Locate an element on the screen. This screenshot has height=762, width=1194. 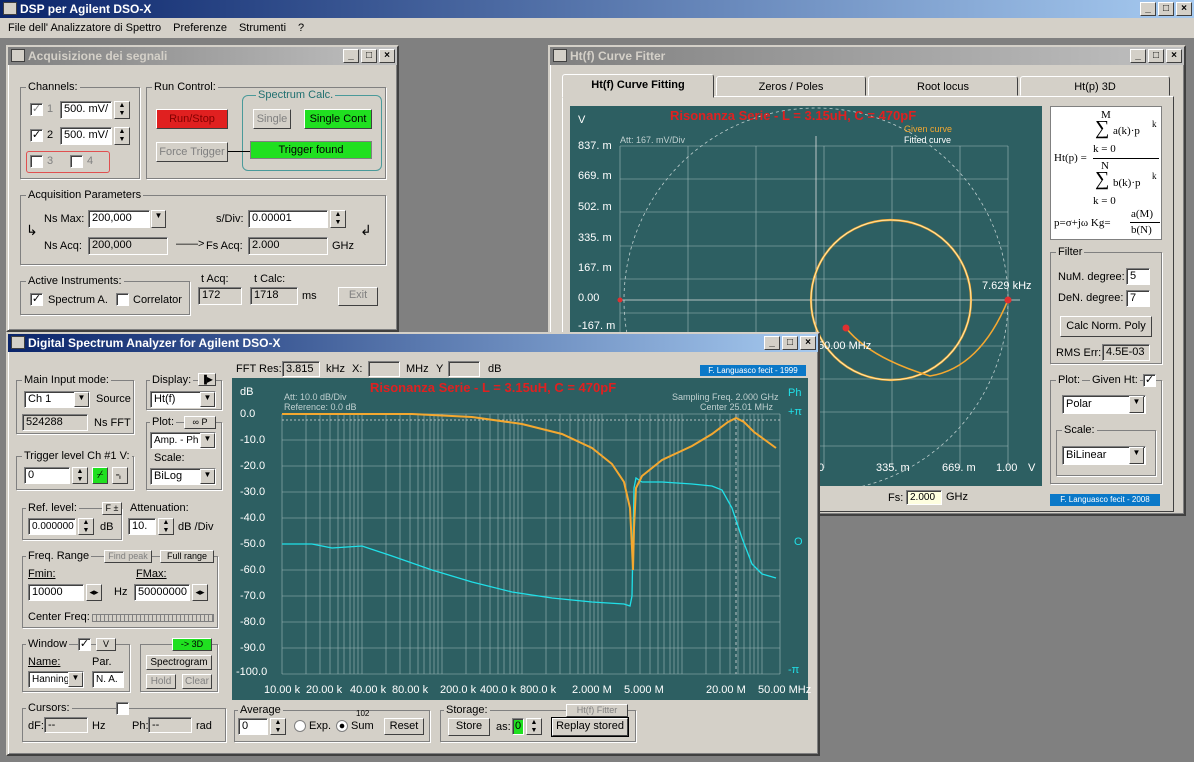
plot-mode-dropdown: ▼ is located at coordinates (207, 440).